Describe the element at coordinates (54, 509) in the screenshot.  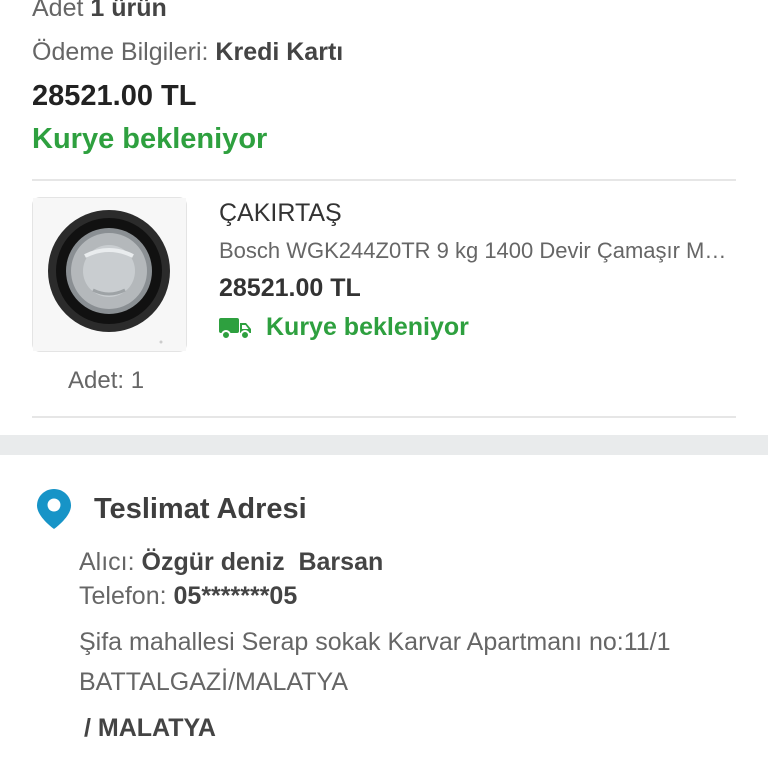
I see `location-pin-icon` at that location.